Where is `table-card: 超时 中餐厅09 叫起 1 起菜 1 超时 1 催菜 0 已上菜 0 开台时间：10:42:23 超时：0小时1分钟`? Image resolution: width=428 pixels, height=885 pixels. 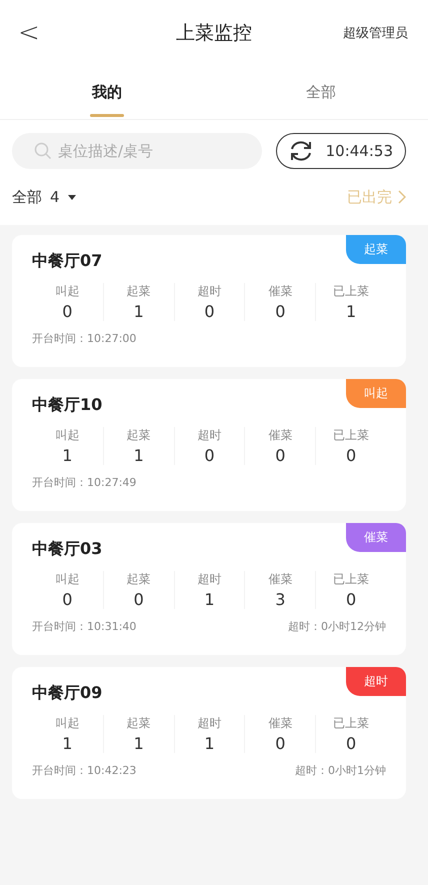
table-card: 超时 中餐厅09 叫起 1 起菜 1 超时 1 催菜 0 已上菜 0 开台时间：10:42:23 超时：0小时1分钟 is located at coordinates (209, 733).